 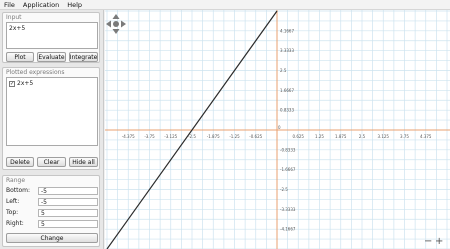 What do you see at coordinates (362, 136) in the screenshot?
I see `x-tick-label: 2.5` at bounding box center [362, 136].